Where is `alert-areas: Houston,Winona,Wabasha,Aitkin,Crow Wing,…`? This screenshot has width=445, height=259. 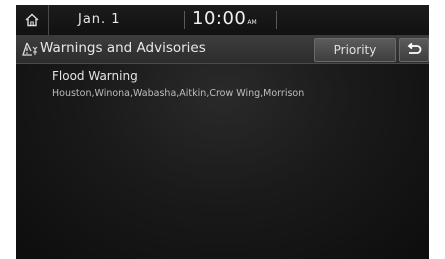 alert-areas: Houston,Winona,Wabasha,Aitkin,Crow Wing,… is located at coordinates (178, 93).